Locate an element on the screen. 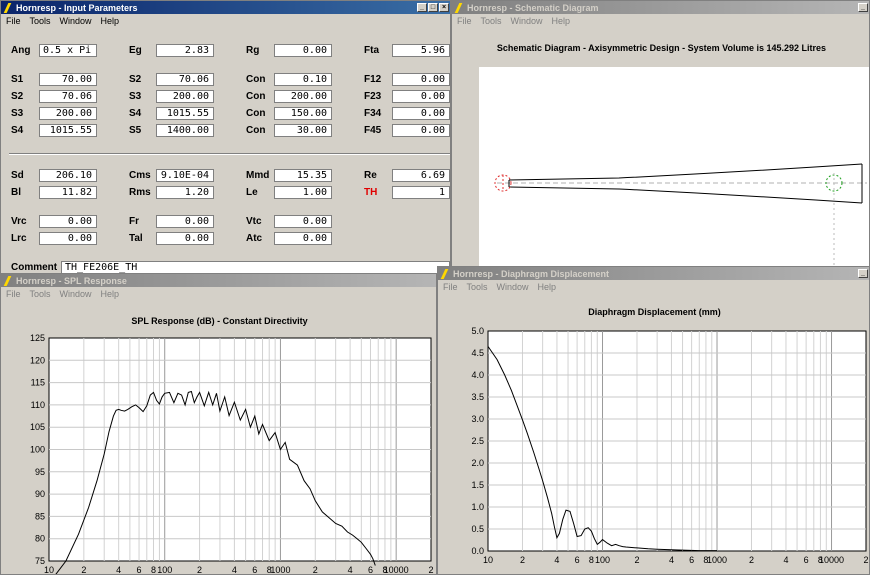 This screenshot has width=870, height=575. field-mmd: 15.35 is located at coordinates (303, 175).